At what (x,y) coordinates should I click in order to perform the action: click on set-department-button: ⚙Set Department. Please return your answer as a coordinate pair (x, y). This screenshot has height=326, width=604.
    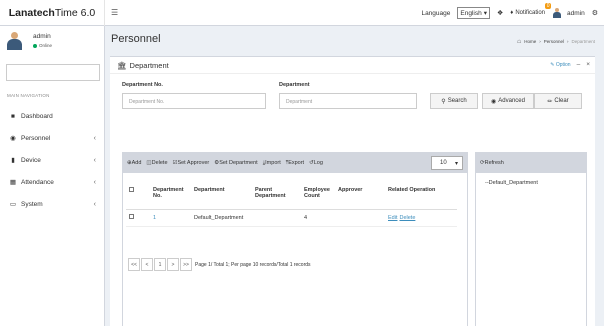
    Looking at the image, I should click on (235, 163).